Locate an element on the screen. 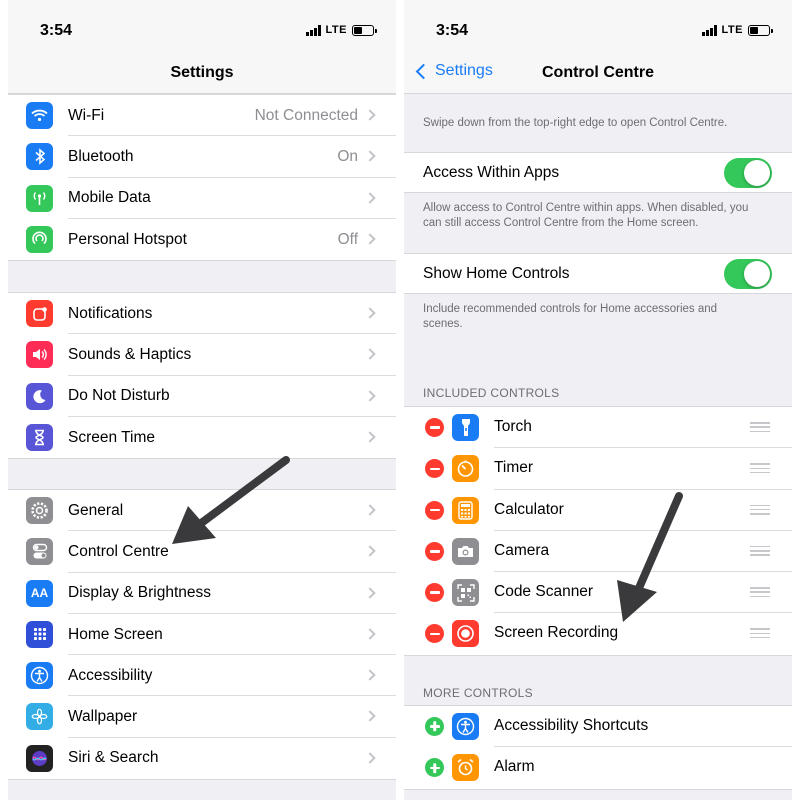 Image resolution: width=800 pixels, height=800 pixels. settings-row-label: Sounds & Haptics is located at coordinates (130, 354).